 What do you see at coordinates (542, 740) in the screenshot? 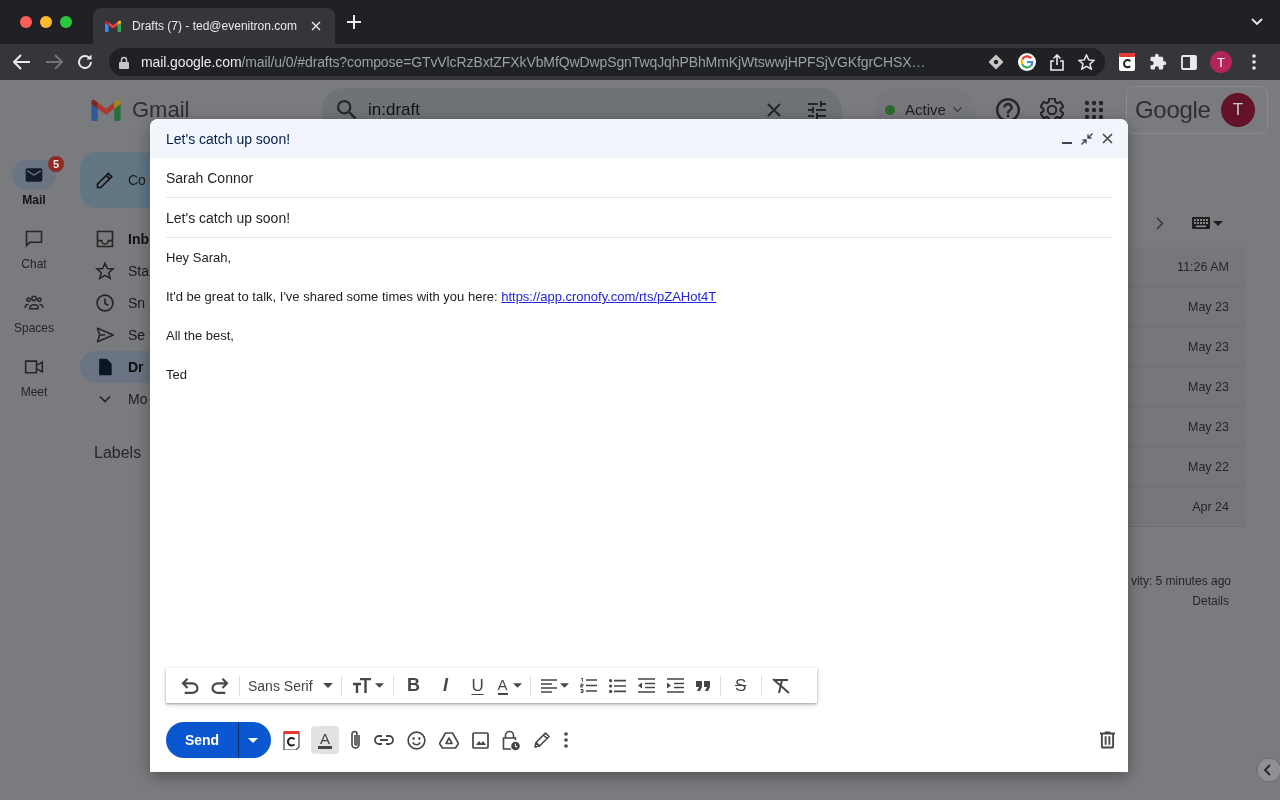
I see `pen-icon` at bounding box center [542, 740].